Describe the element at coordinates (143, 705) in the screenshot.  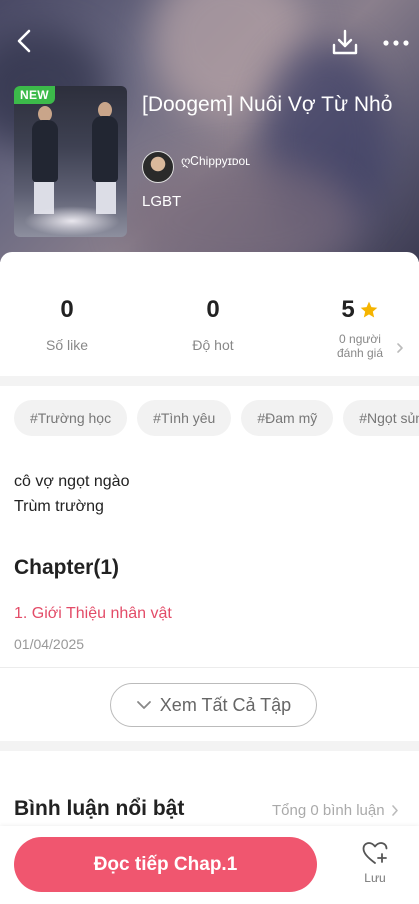
I see `chevron-down-icon` at that location.